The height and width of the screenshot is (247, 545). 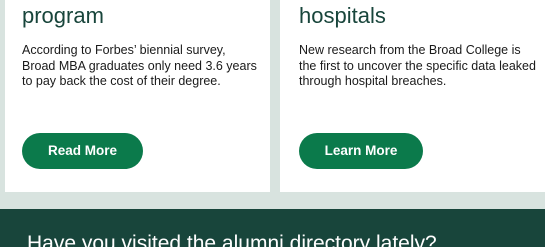 What do you see at coordinates (361, 151) in the screenshot?
I see `learn-more-button: Learn More` at bounding box center [361, 151].